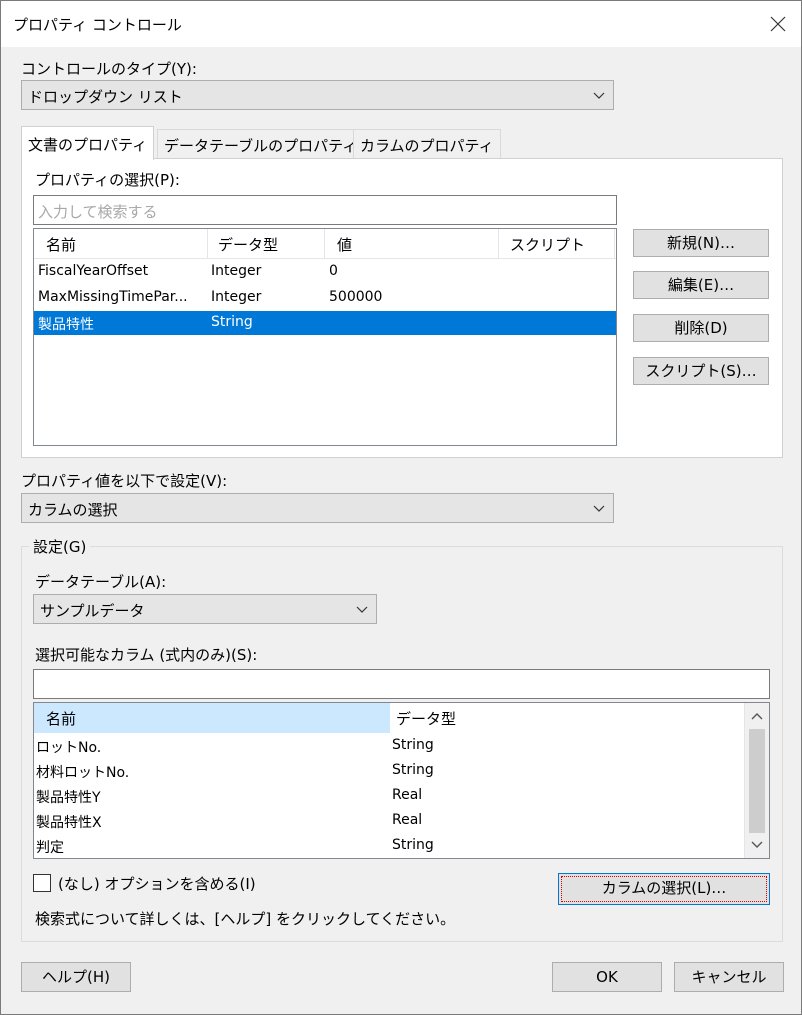  What do you see at coordinates (76, 977) in the screenshot?
I see `help-button: ヘルプ(H)` at bounding box center [76, 977].